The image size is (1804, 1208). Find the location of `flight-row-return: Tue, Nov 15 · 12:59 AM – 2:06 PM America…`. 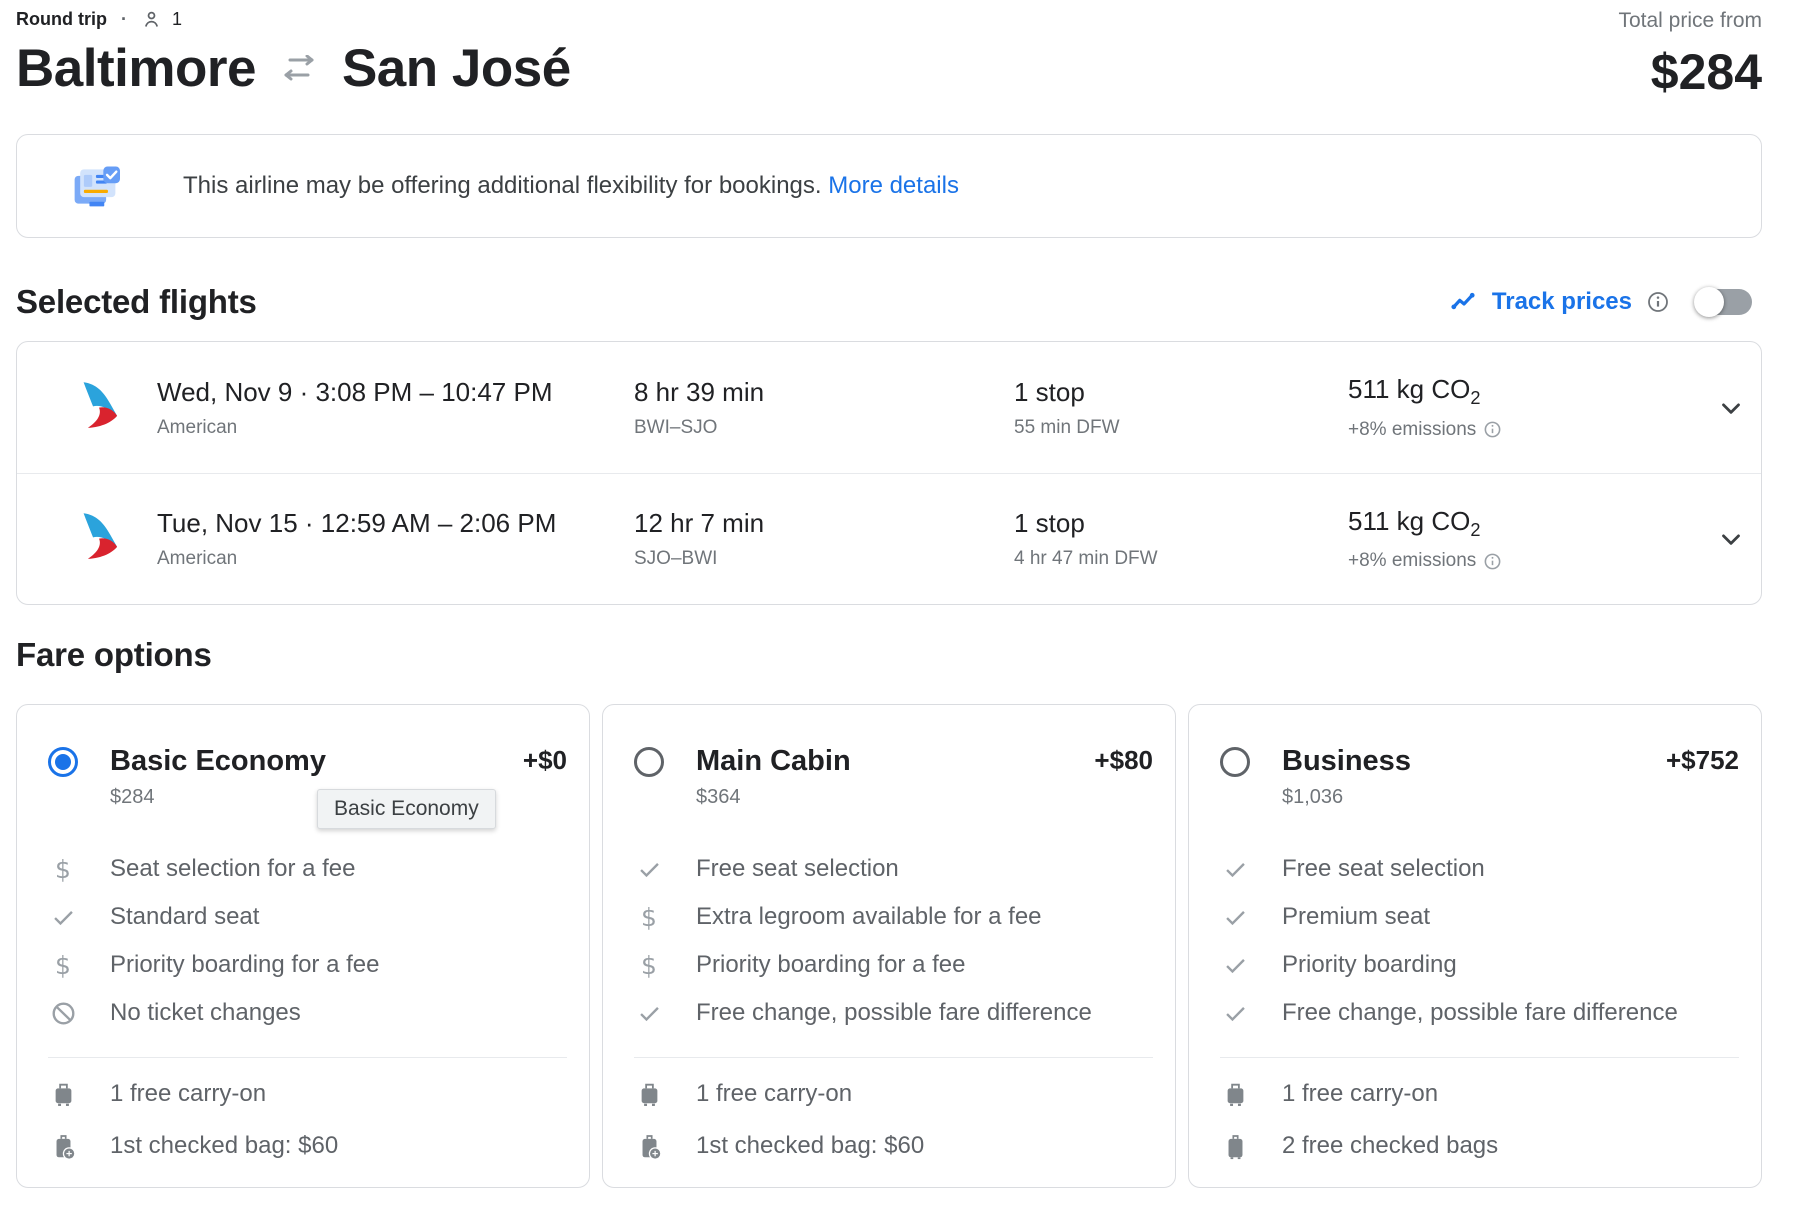

flight-row-return: Tue, Nov 15 · 12:59 AM – 2:06 PM America… is located at coordinates (889, 538).